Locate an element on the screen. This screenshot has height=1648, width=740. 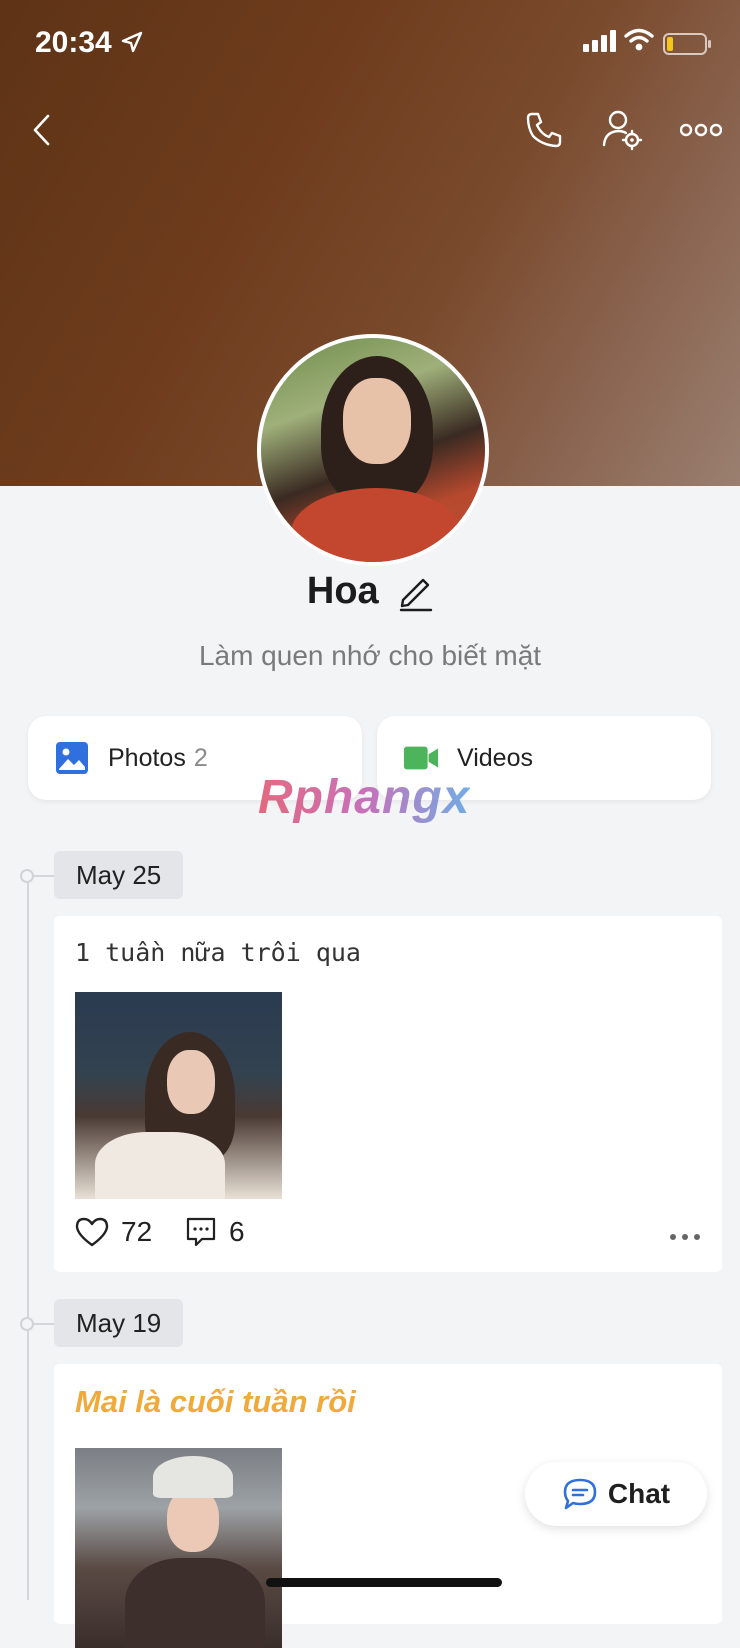
post-photo-cap is located at coordinates (193, 1477).